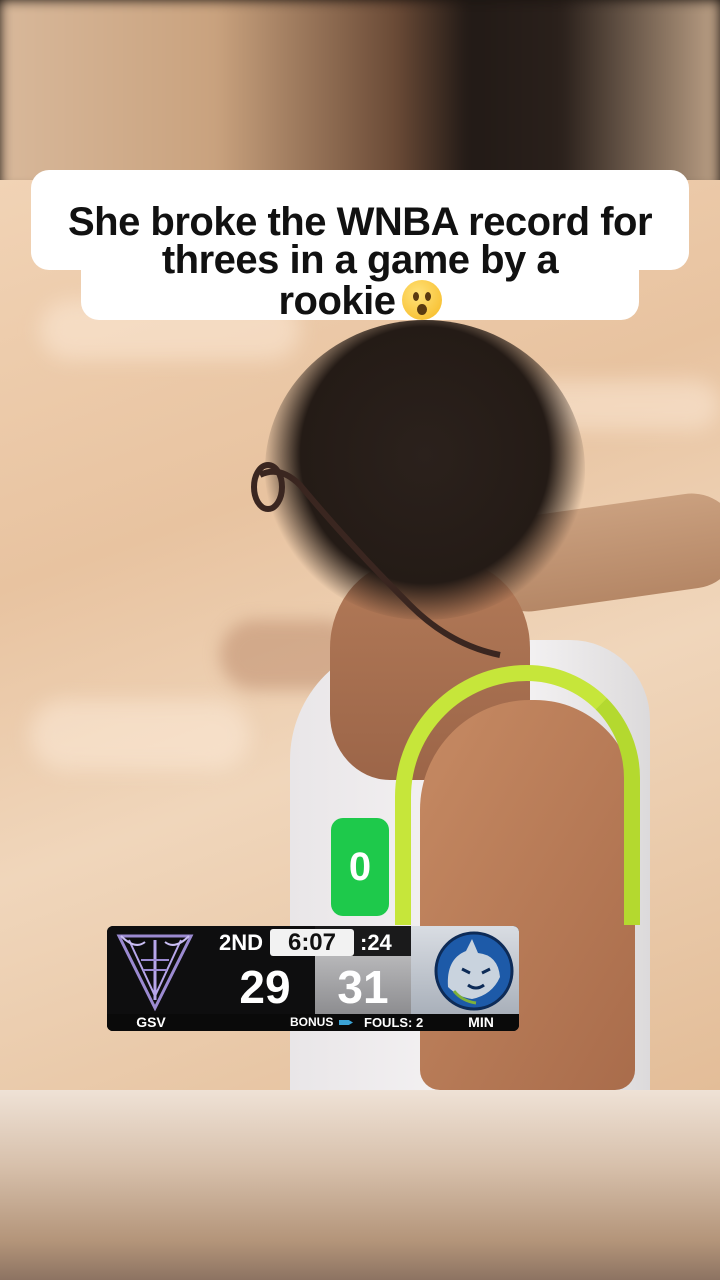  What do you see at coordinates (241, 942) in the screenshot?
I see `period: 2ND` at bounding box center [241, 942].